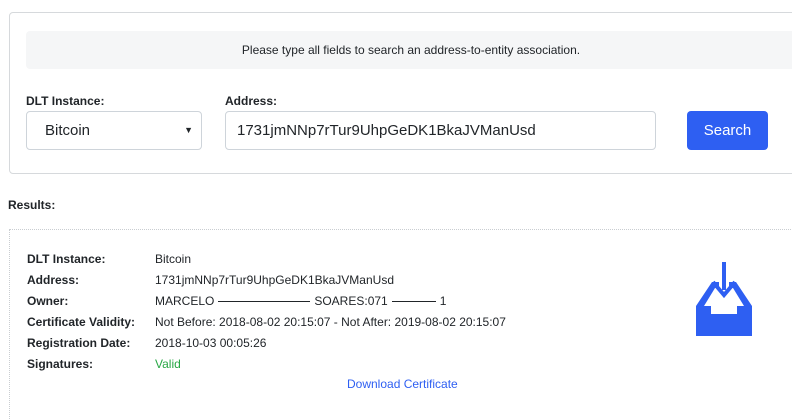  Describe the element at coordinates (211, 343) in the screenshot. I see `registration-val: 2018-10-03 00:05:26` at that location.